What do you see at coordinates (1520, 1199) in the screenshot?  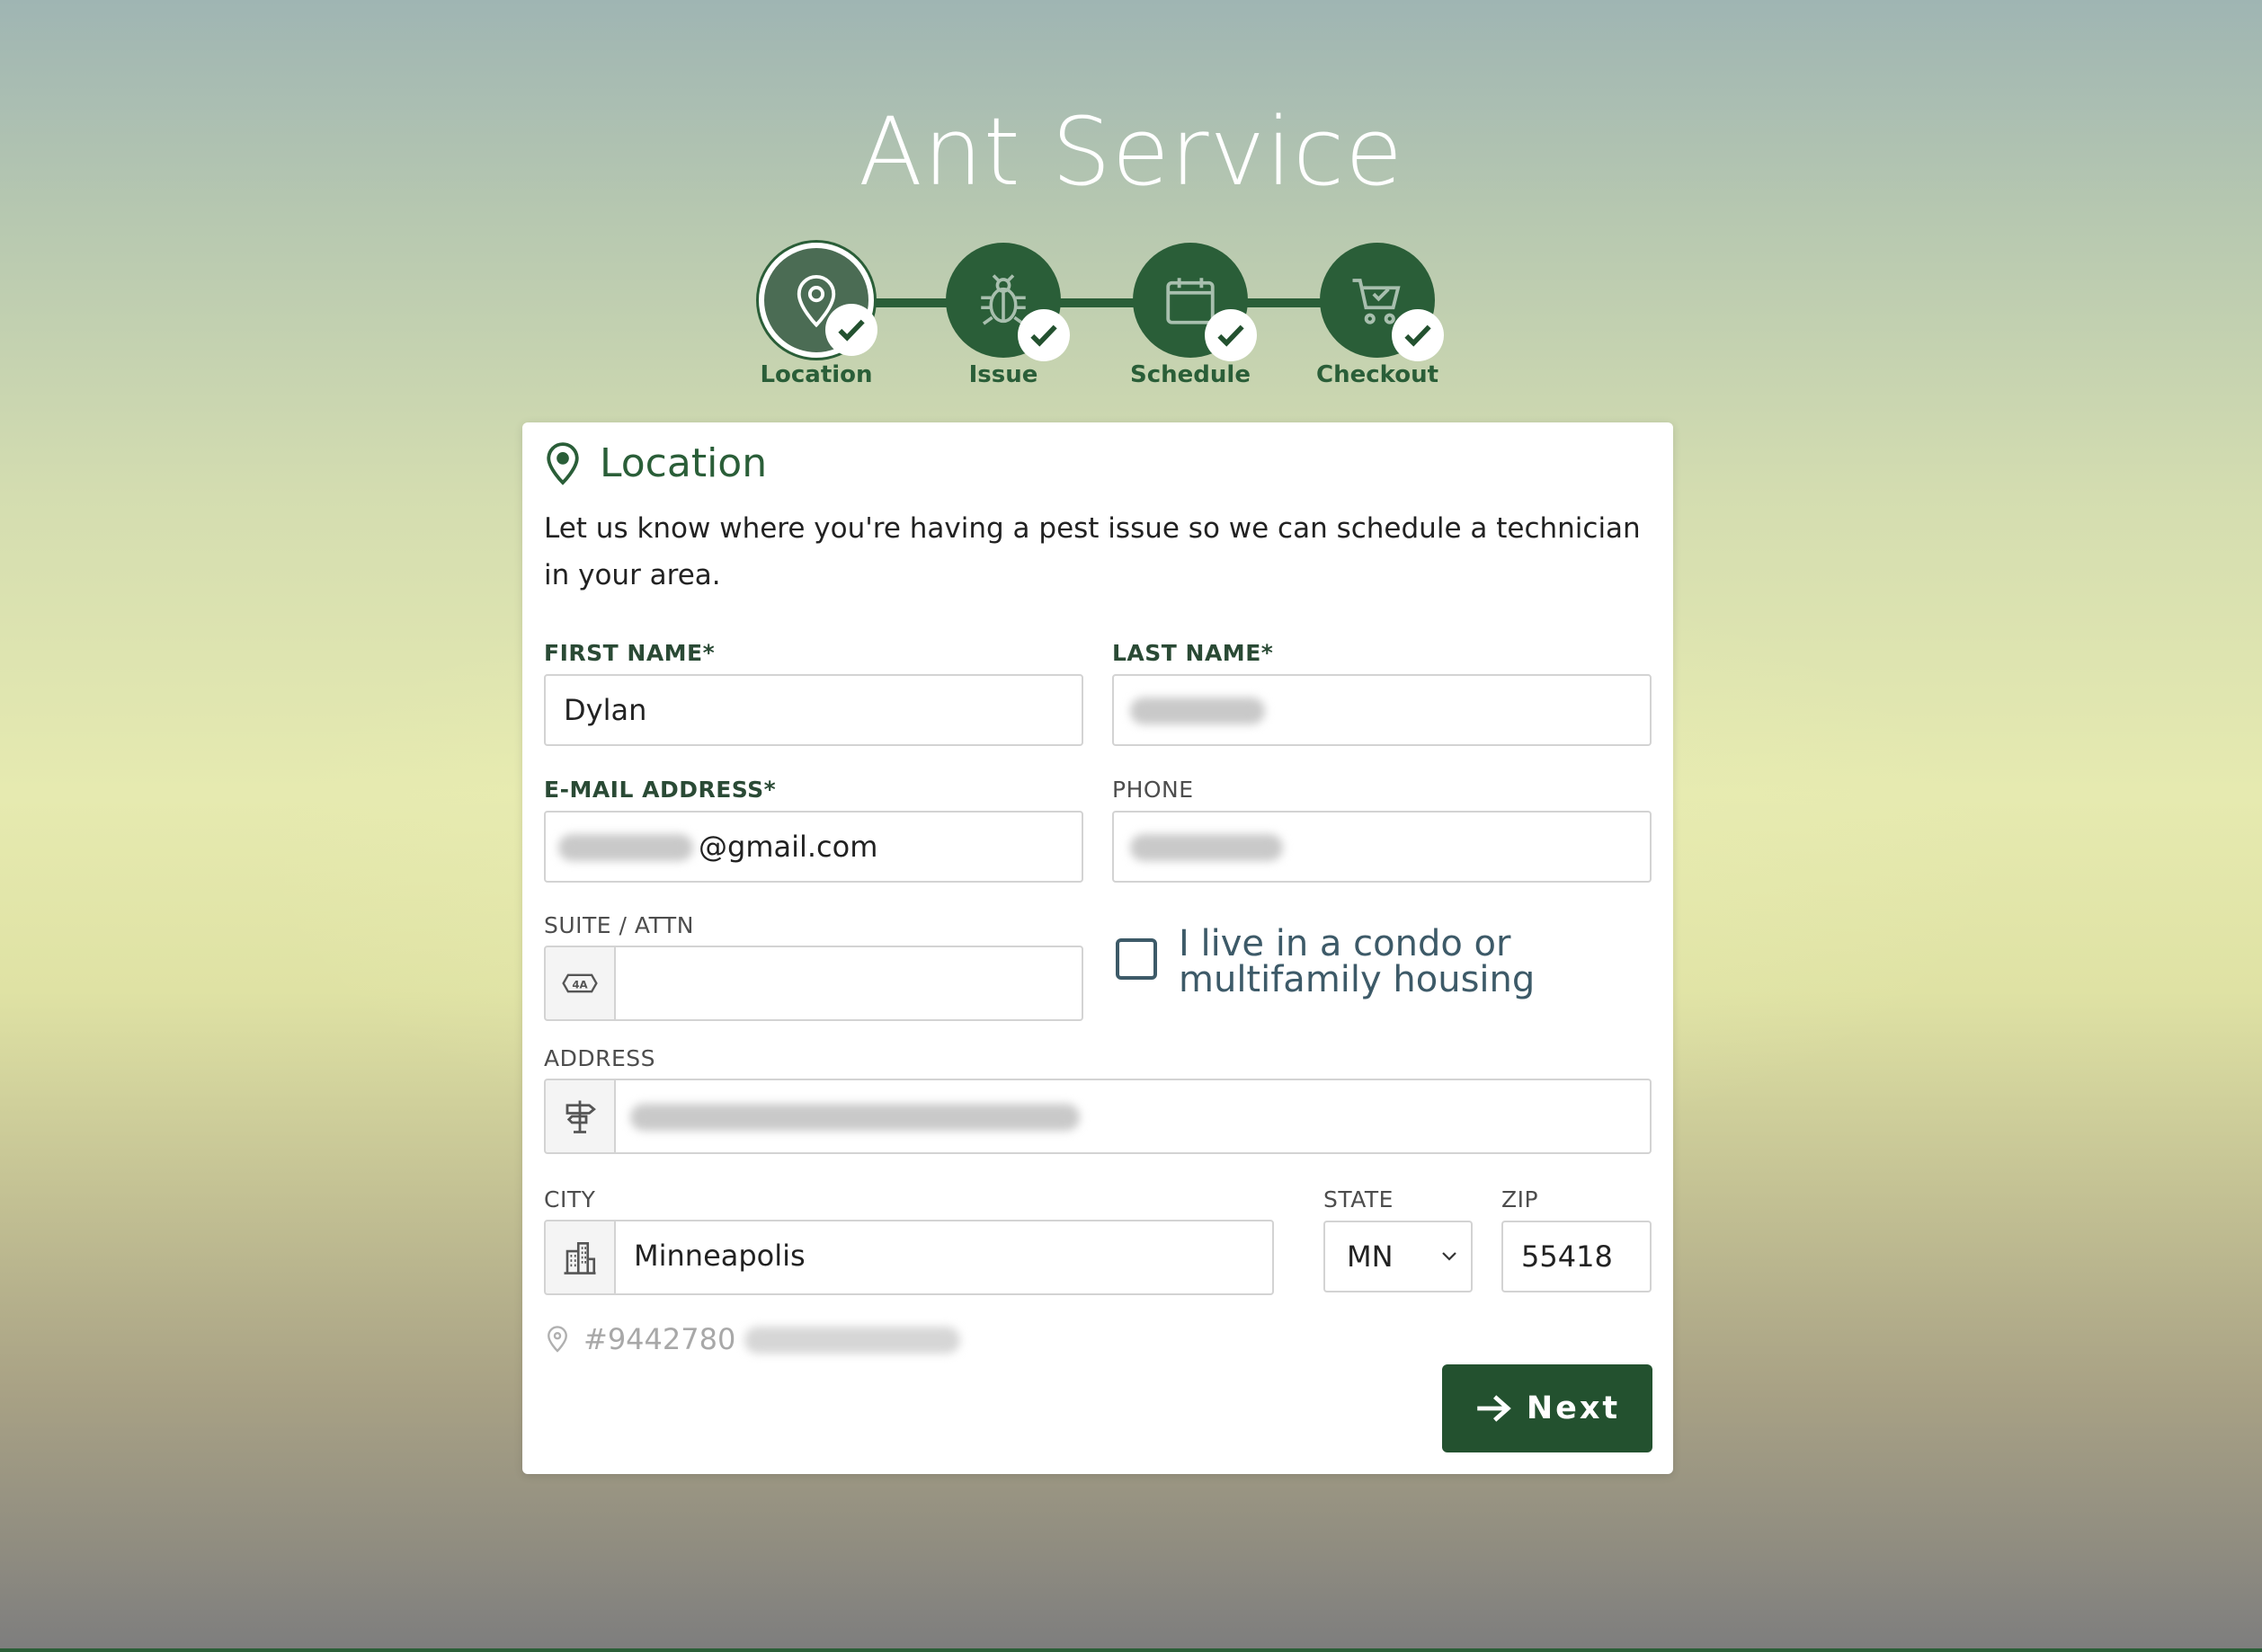 I see `zip-label: ZIP` at bounding box center [1520, 1199].